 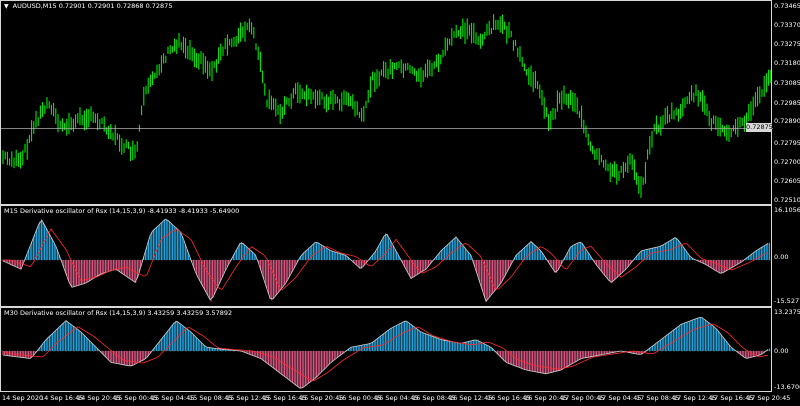 I want to click on time-label: 15 Sep 20:45, so click(x=322, y=398).